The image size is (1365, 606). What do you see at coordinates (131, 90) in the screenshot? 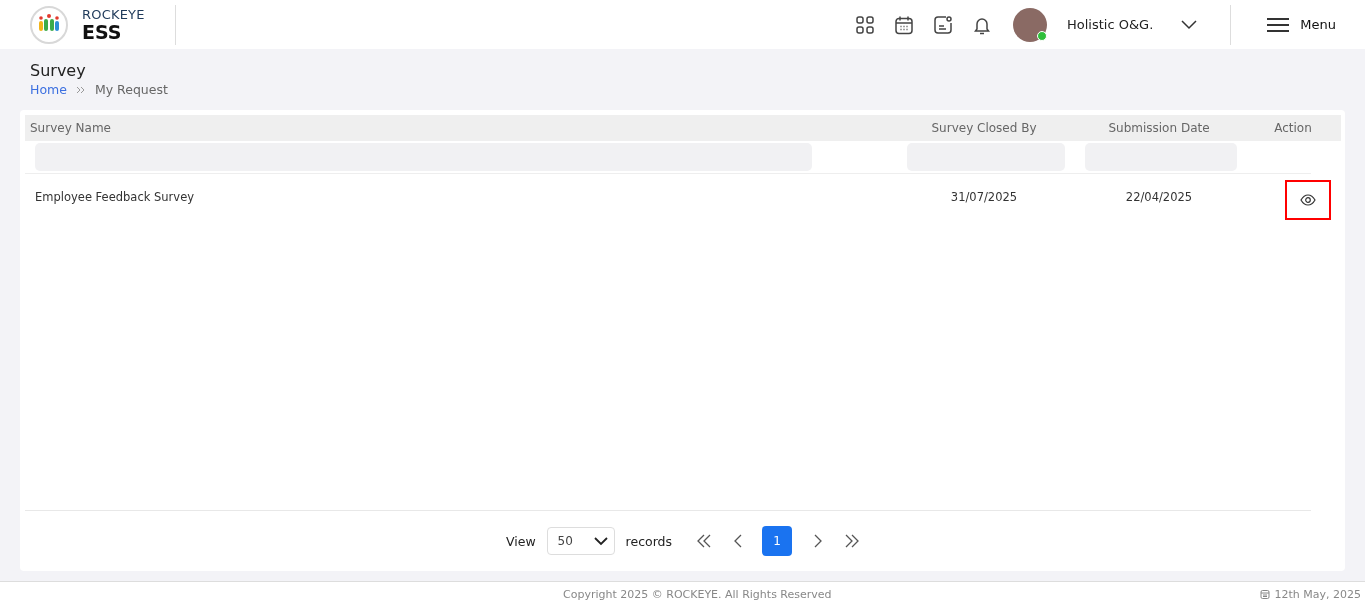
I see `breadcrumb-current: My Request` at bounding box center [131, 90].